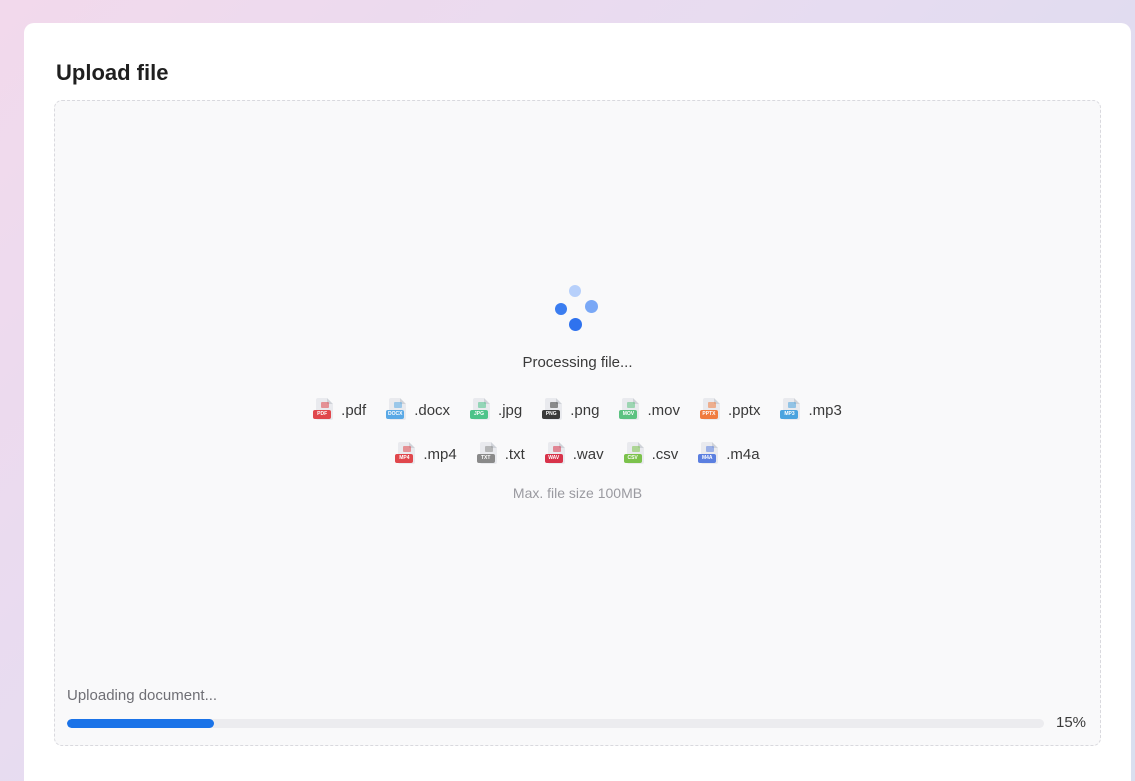  What do you see at coordinates (339, 410) in the screenshot?
I see `file-type-pdf: PDF .pdf` at bounding box center [339, 410].